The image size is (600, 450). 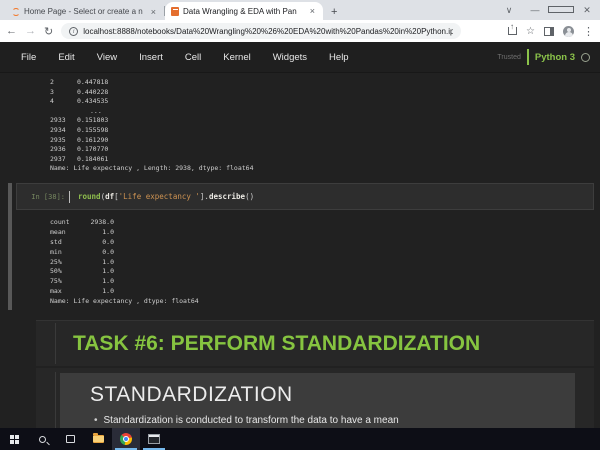 I want to click on menu-file: File, so click(x=28, y=57).